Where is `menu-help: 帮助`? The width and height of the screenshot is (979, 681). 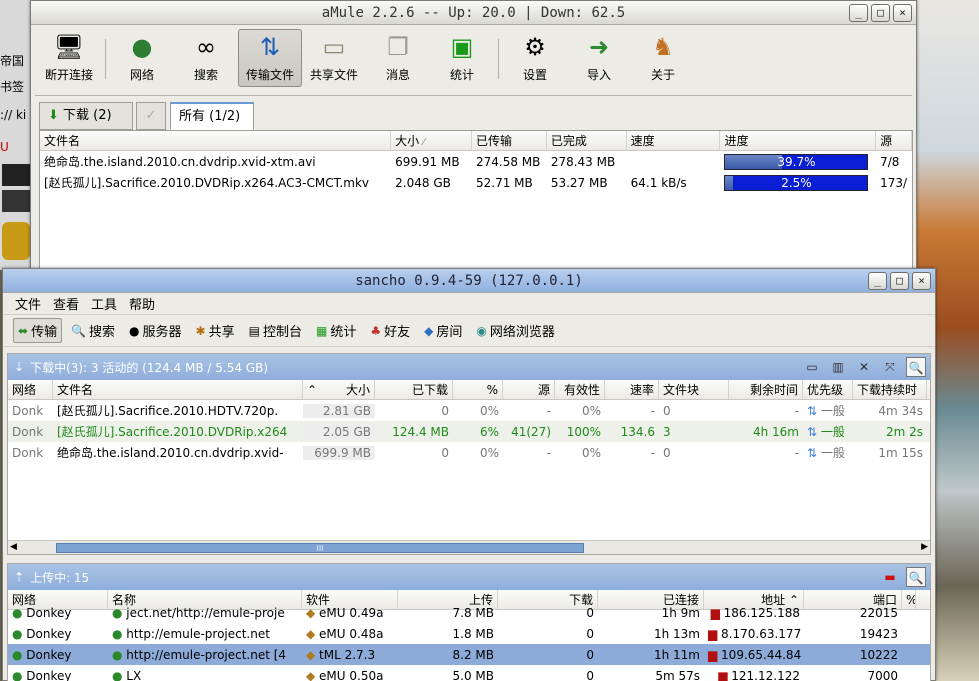 menu-help: 帮助 is located at coordinates (142, 303).